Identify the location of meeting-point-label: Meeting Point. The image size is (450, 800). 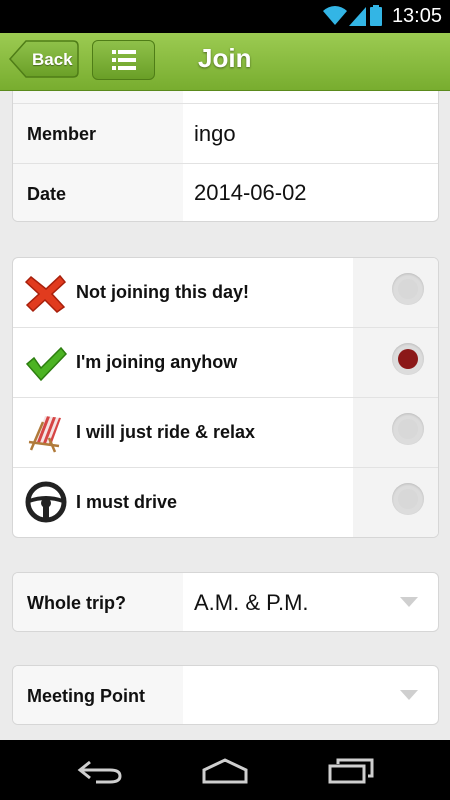
(86, 696).